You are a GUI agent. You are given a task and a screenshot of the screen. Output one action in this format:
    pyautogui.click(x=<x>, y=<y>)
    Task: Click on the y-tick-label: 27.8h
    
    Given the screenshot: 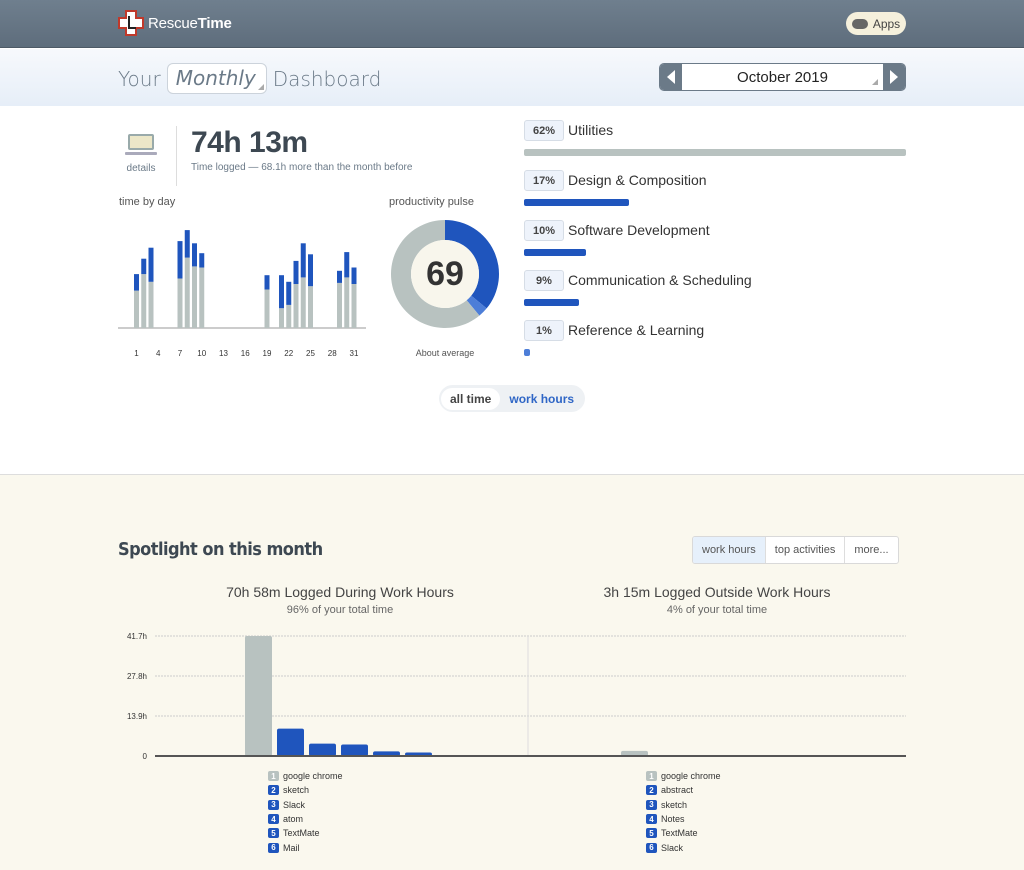 What is the action you would take?
    pyautogui.click(x=137, y=676)
    